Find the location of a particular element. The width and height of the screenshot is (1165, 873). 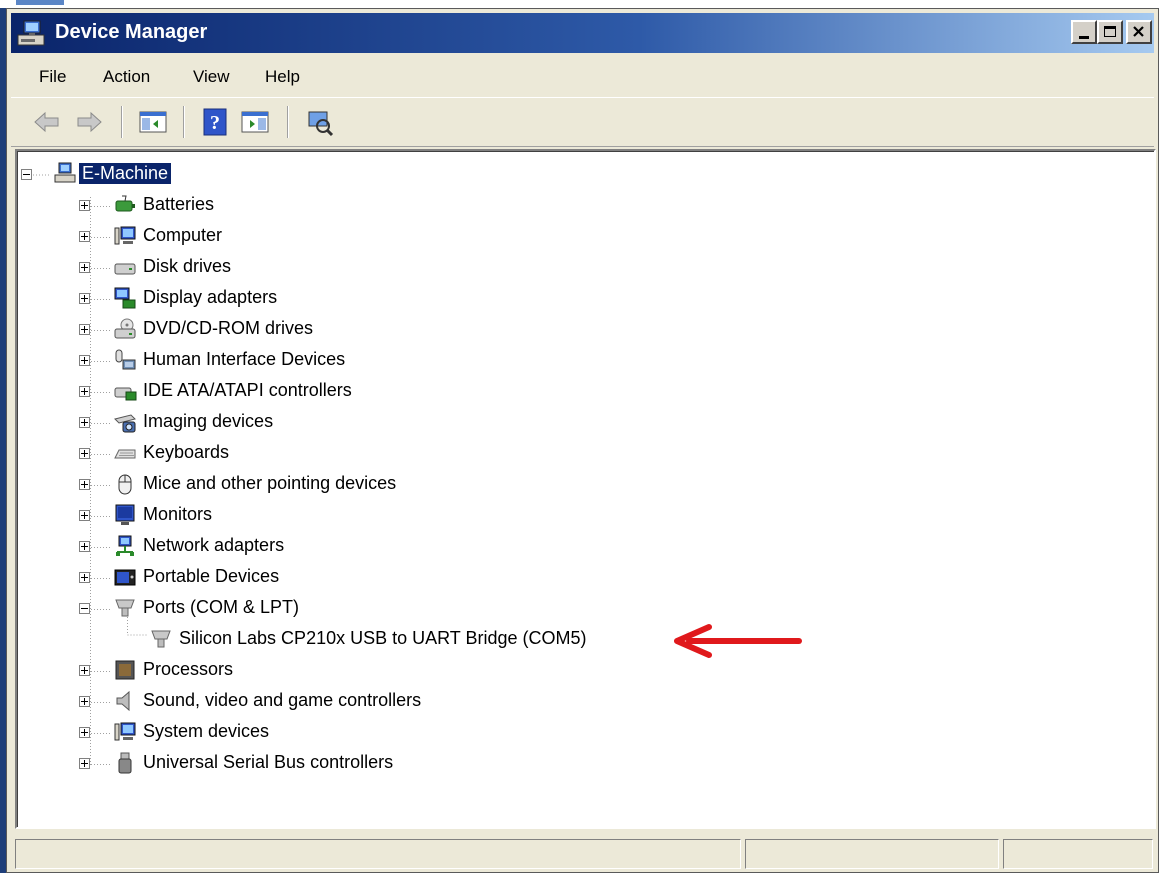

device-manager-icon is located at coordinates (31, 33).